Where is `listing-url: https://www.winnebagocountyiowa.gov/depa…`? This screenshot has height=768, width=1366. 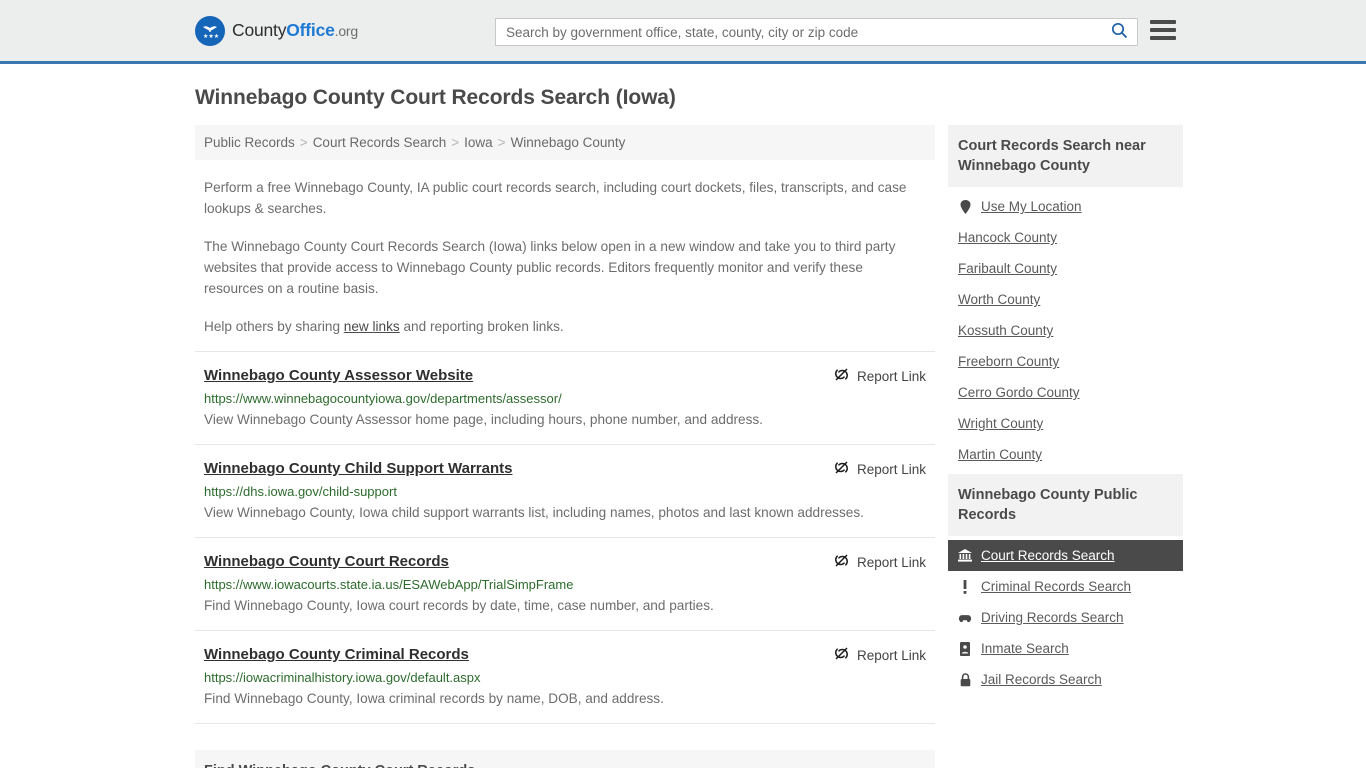 listing-url: https://www.winnebagocountyiowa.gov/depa… is located at coordinates (565, 398).